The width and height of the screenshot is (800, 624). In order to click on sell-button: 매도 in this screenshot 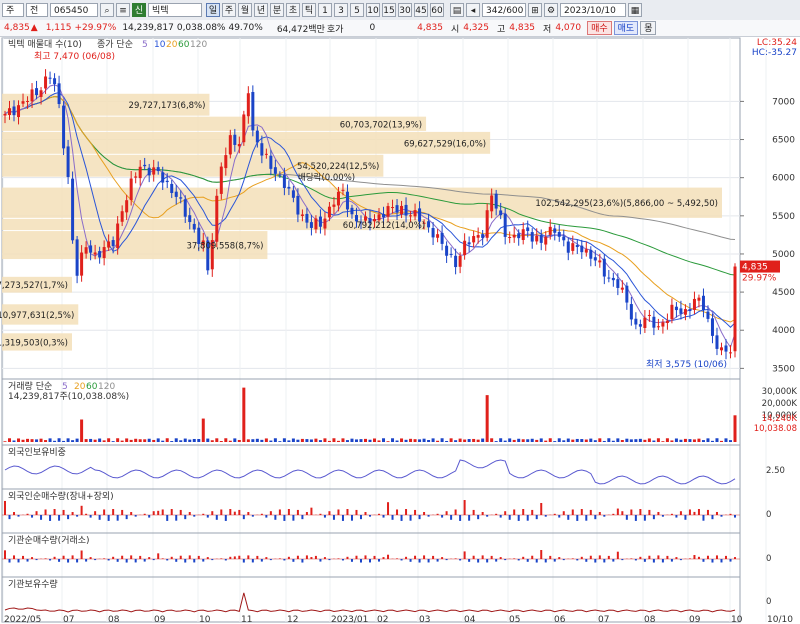, I will do `click(626, 28)`.